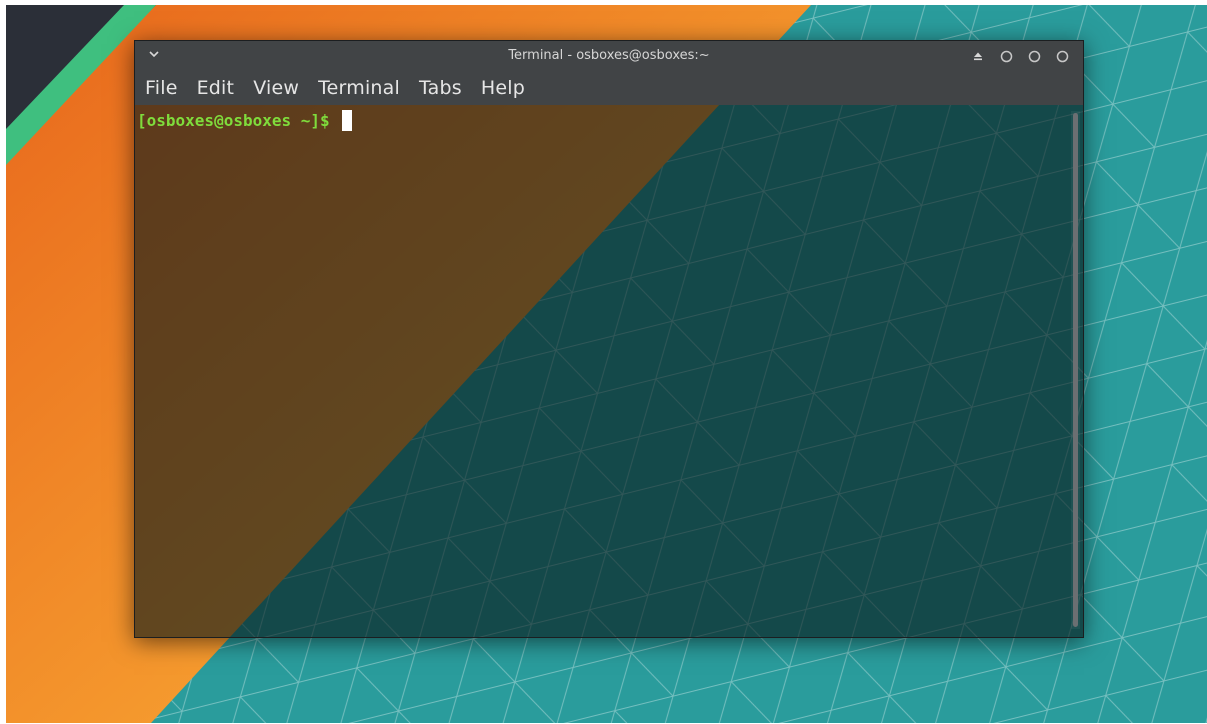 The height and width of the screenshot is (724, 1207). I want to click on menu-edit: Edit, so click(216, 88).